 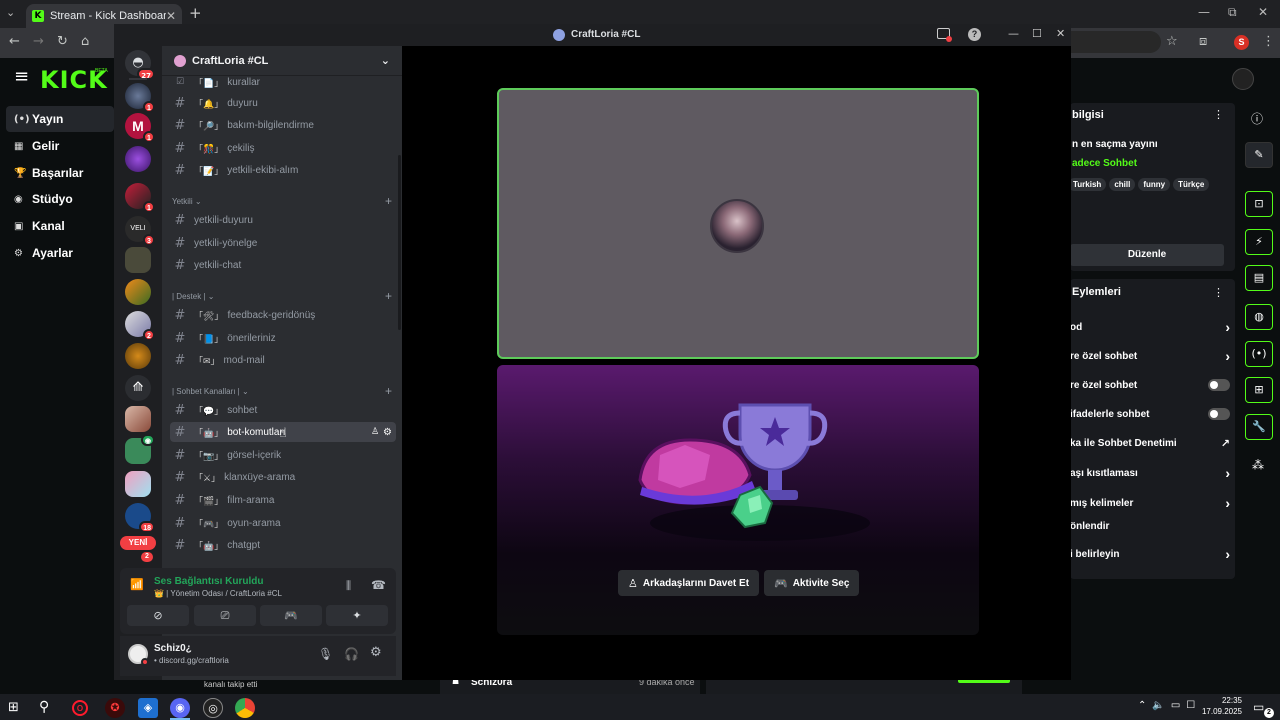 What do you see at coordinates (283, 523) in the screenshot?
I see `channel-item: # 「🎮」 oyun-arama` at bounding box center [283, 523].